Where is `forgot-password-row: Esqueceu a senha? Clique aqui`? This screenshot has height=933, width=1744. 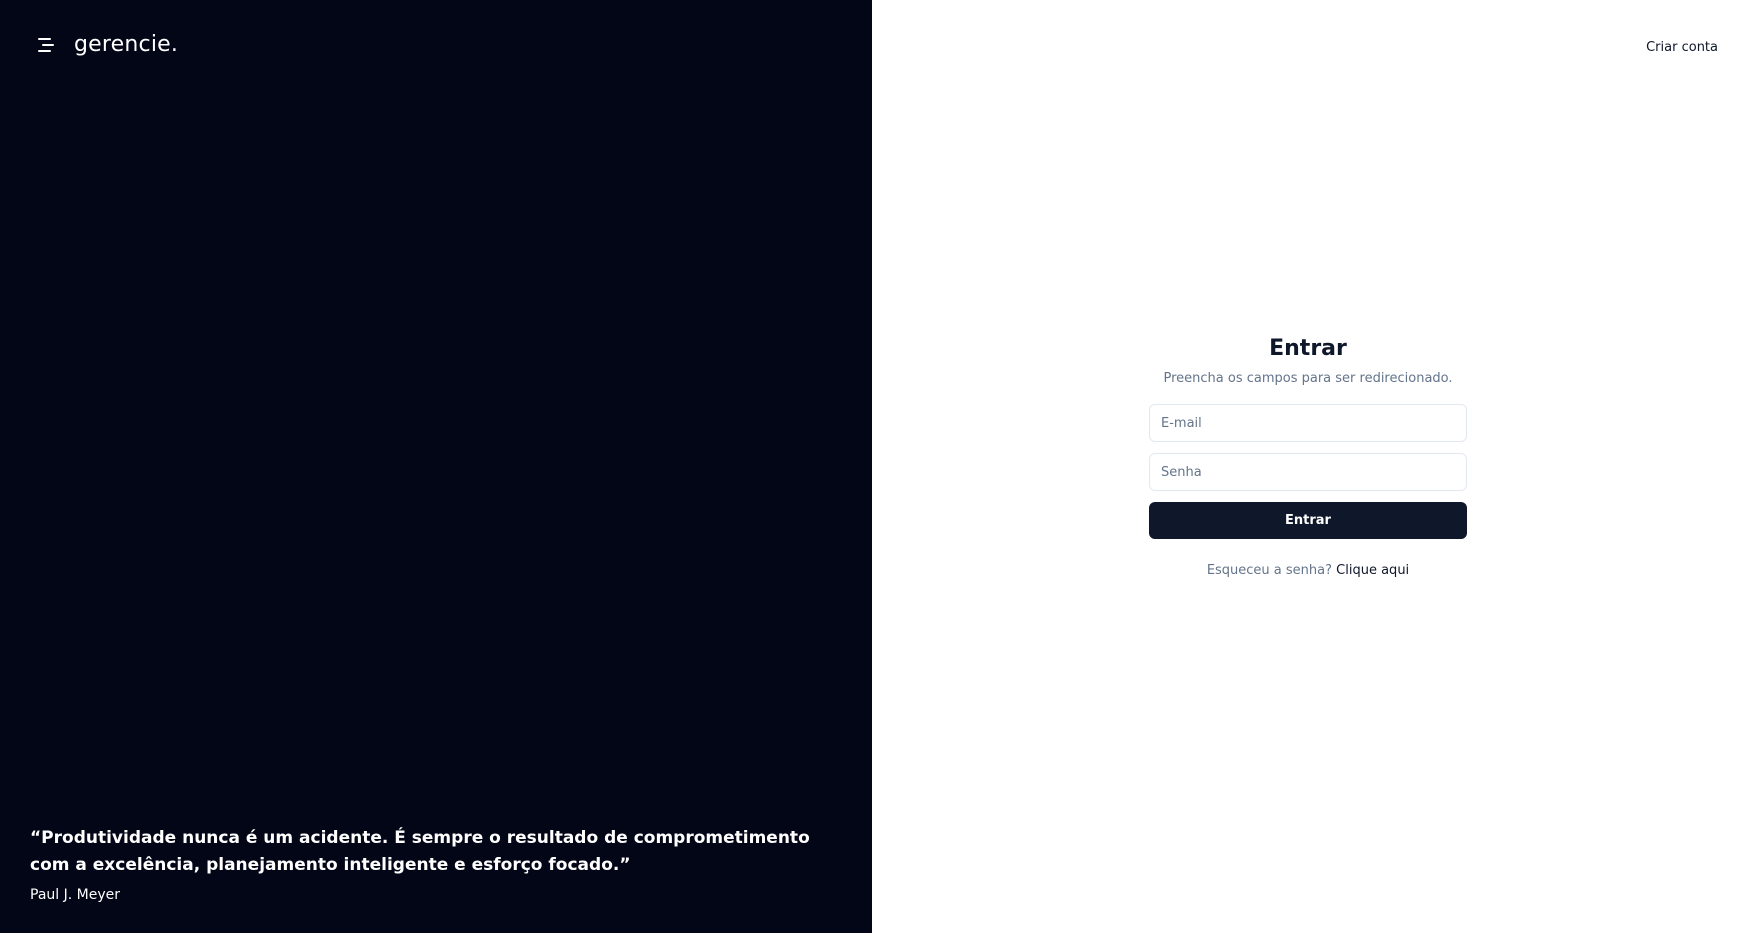
forgot-password-row: Esqueceu a senha? Clique aqui is located at coordinates (1308, 570).